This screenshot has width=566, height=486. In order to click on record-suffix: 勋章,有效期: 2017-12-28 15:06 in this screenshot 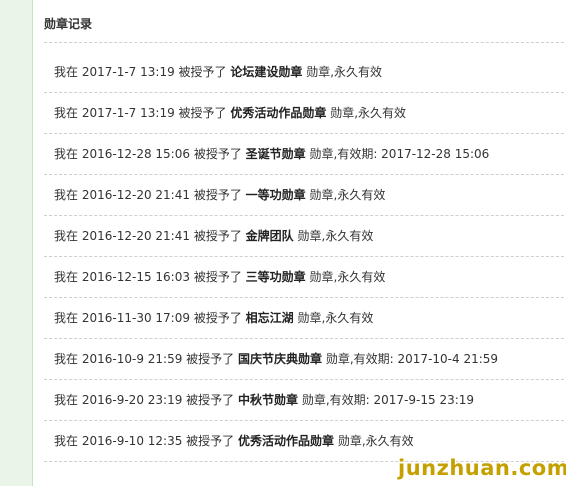, I will do `click(399, 154)`.